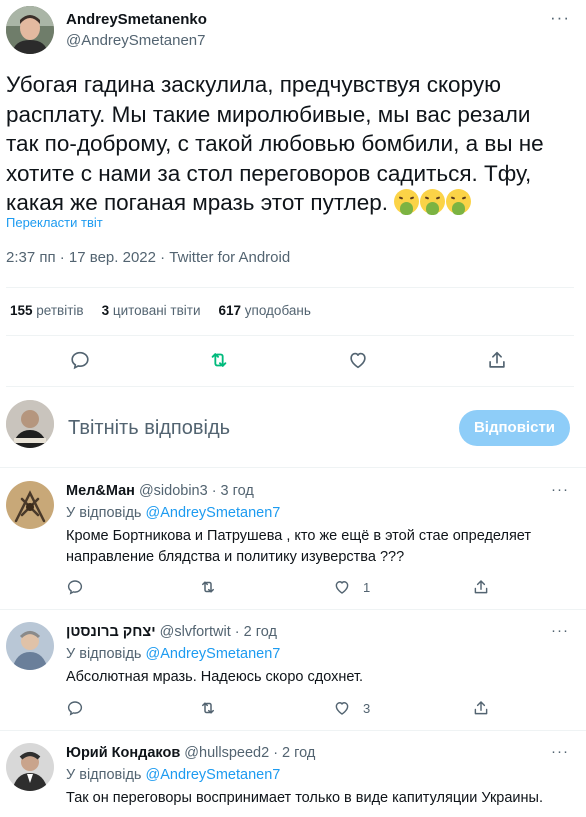  What do you see at coordinates (30, 30) in the screenshot?
I see `author-avatar` at bounding box center [30, 30].